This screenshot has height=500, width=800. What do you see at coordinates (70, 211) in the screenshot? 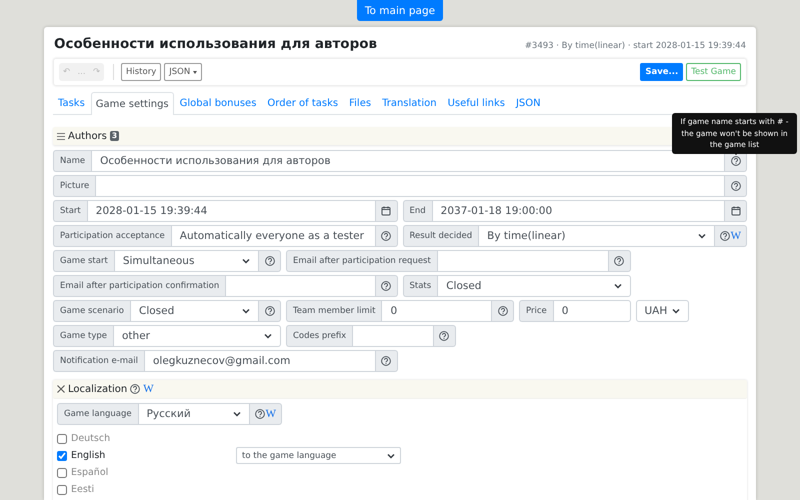
I see `field-label: Start` at bounding box center [70, 211].